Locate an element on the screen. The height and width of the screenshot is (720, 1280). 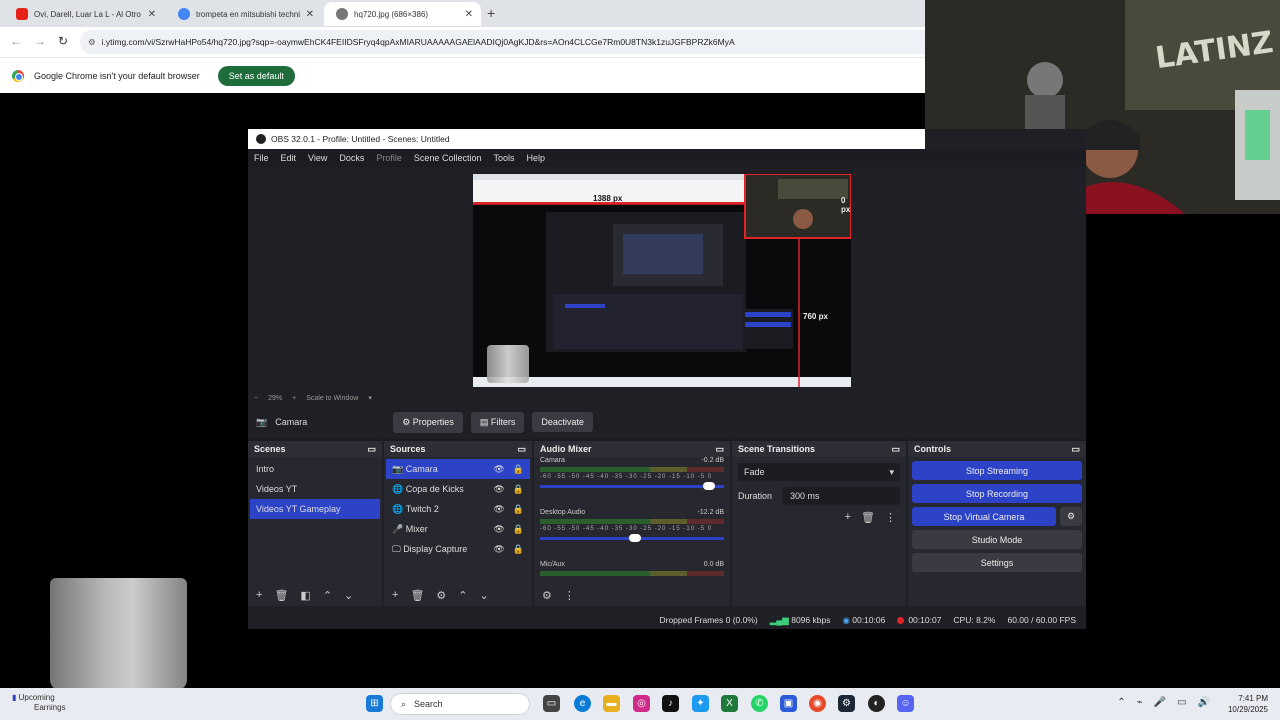
chevron-up-icon: ⌃ is located at coordinates (1121, 702).